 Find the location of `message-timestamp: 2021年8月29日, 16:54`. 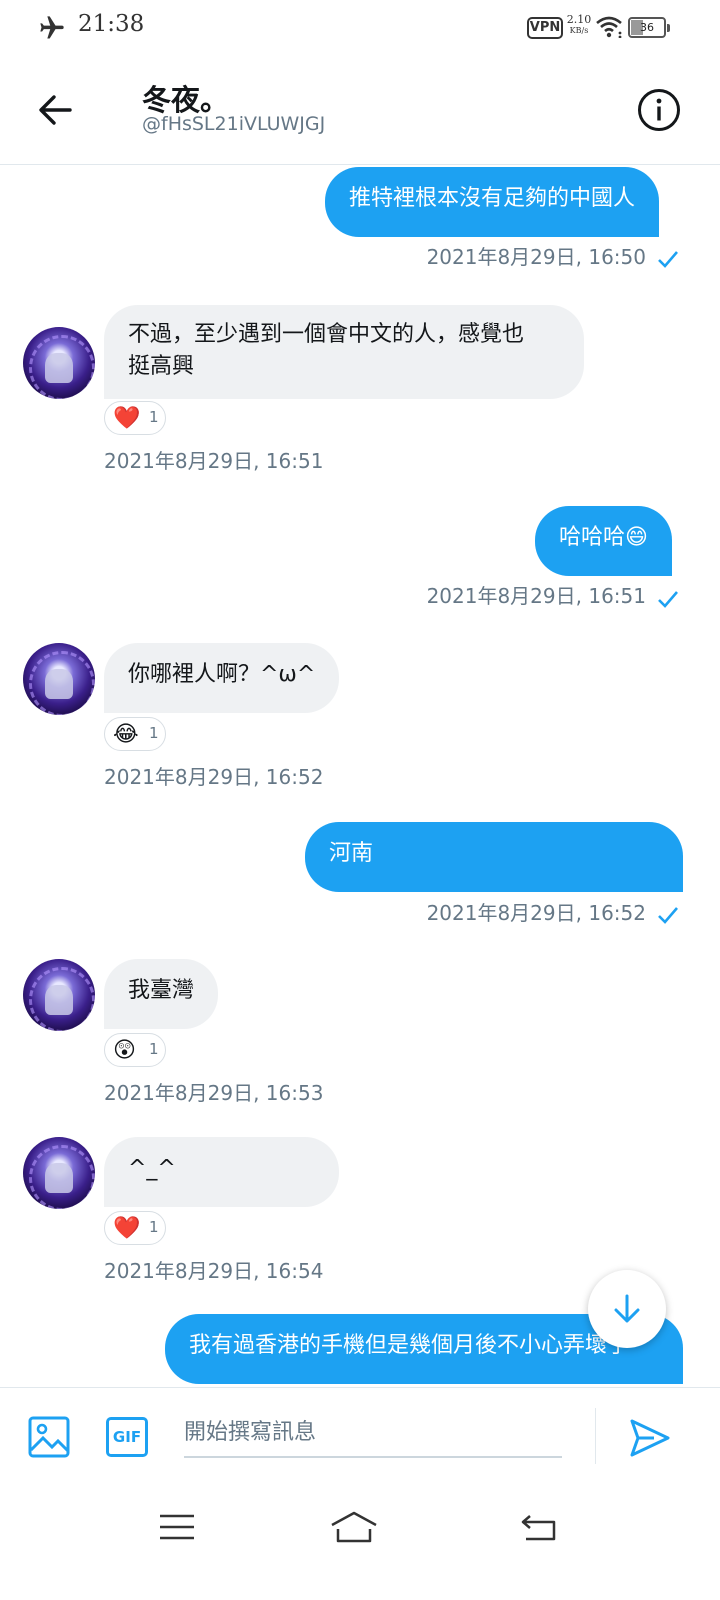

message-timestamp: 2021年8月29日, 16:54 is located at coordinates (214, 1271).